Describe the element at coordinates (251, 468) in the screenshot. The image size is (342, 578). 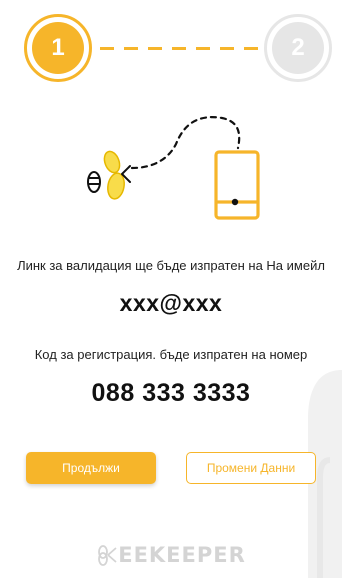
I see `edit-data-button: Промени Данни` at that location.